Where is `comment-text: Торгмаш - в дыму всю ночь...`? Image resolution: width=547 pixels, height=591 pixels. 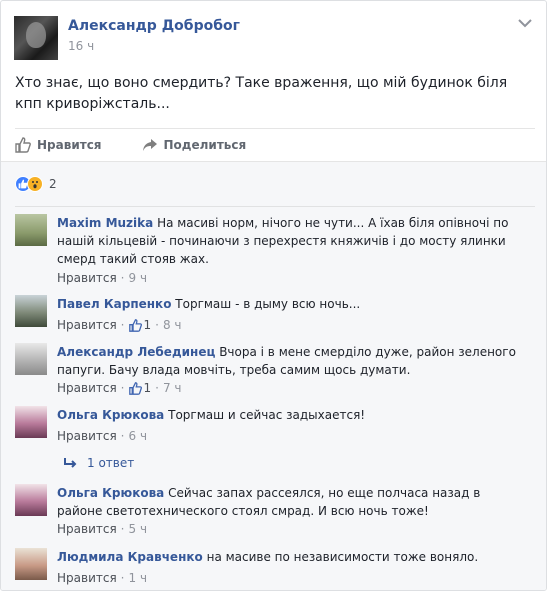 comment-text: Торгмаш - в дыму всю ночь... is located at coordinates (268, 304).